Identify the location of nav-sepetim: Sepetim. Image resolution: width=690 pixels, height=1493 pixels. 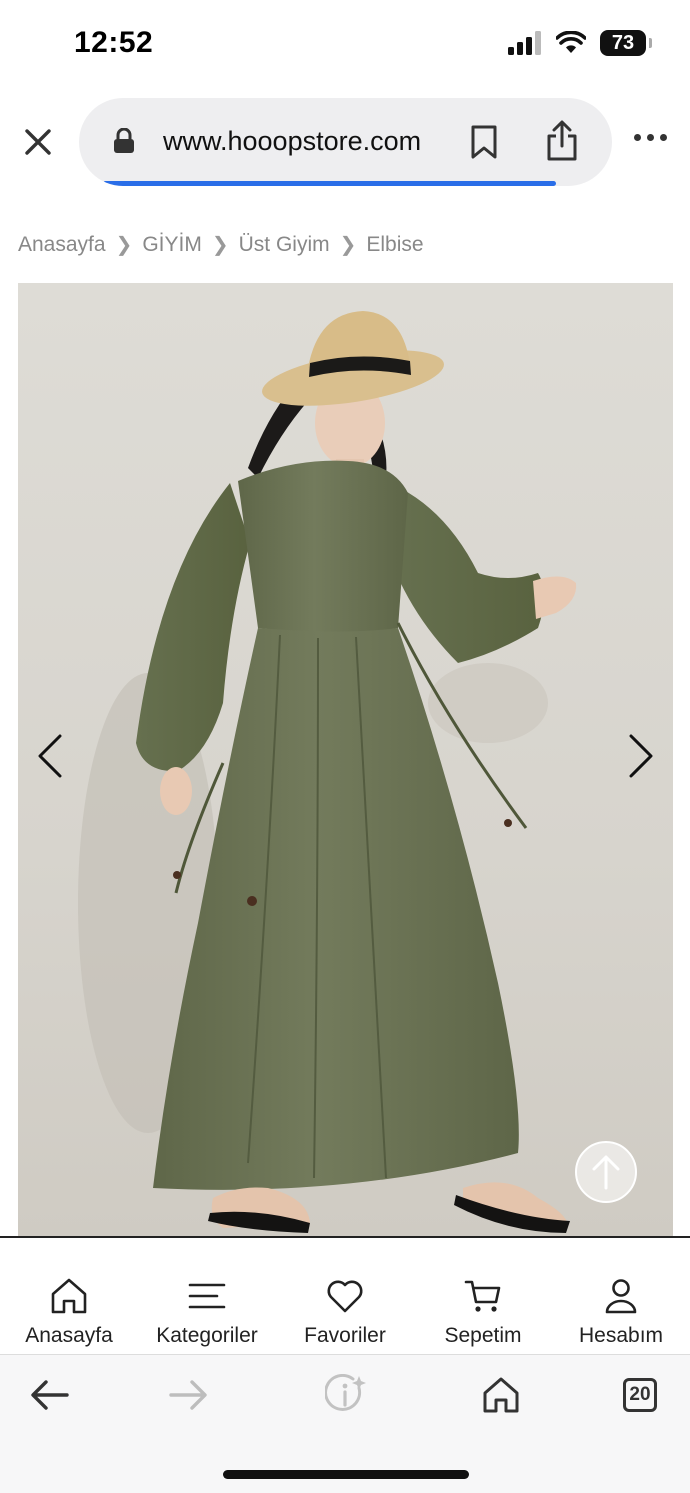
(483, 1296).